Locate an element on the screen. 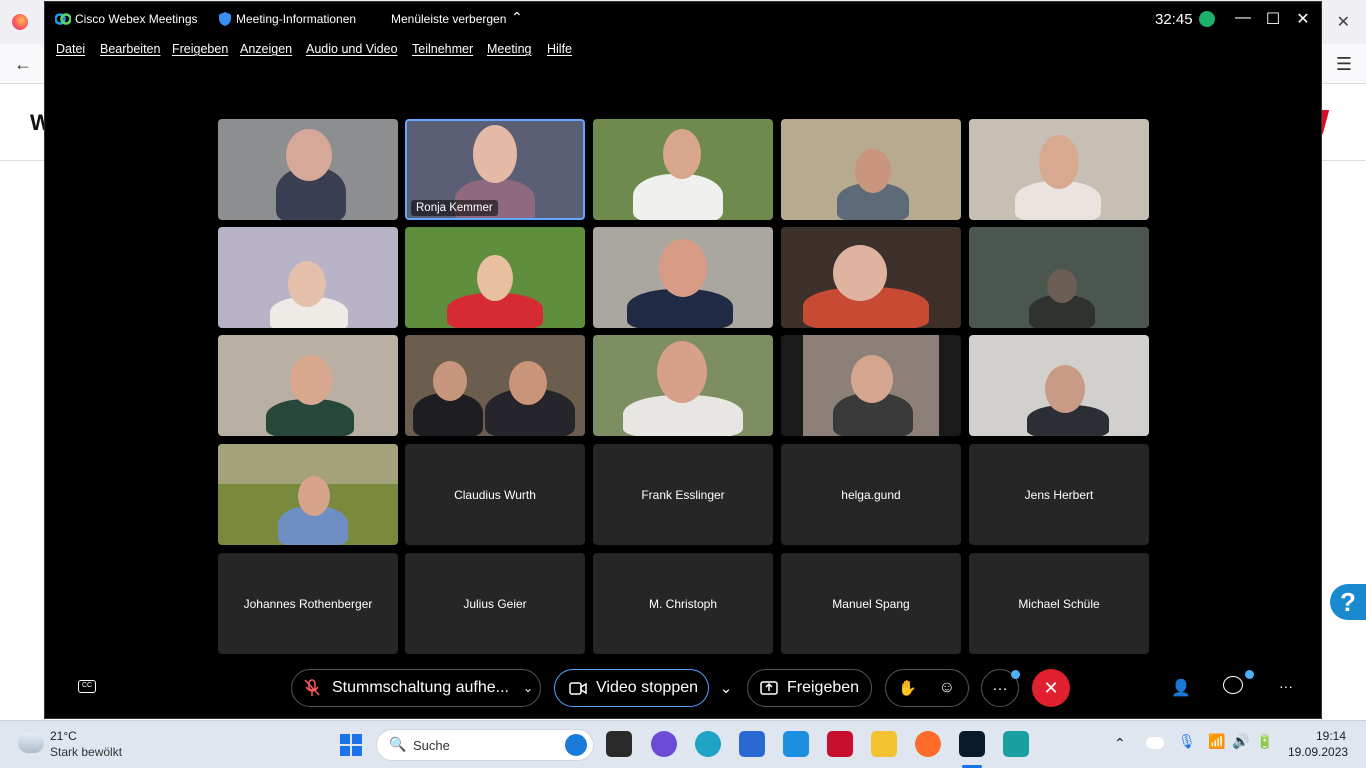 This screenshot has height=768, width=1366. help-icon: ? is located at coordinates (1348, 602).